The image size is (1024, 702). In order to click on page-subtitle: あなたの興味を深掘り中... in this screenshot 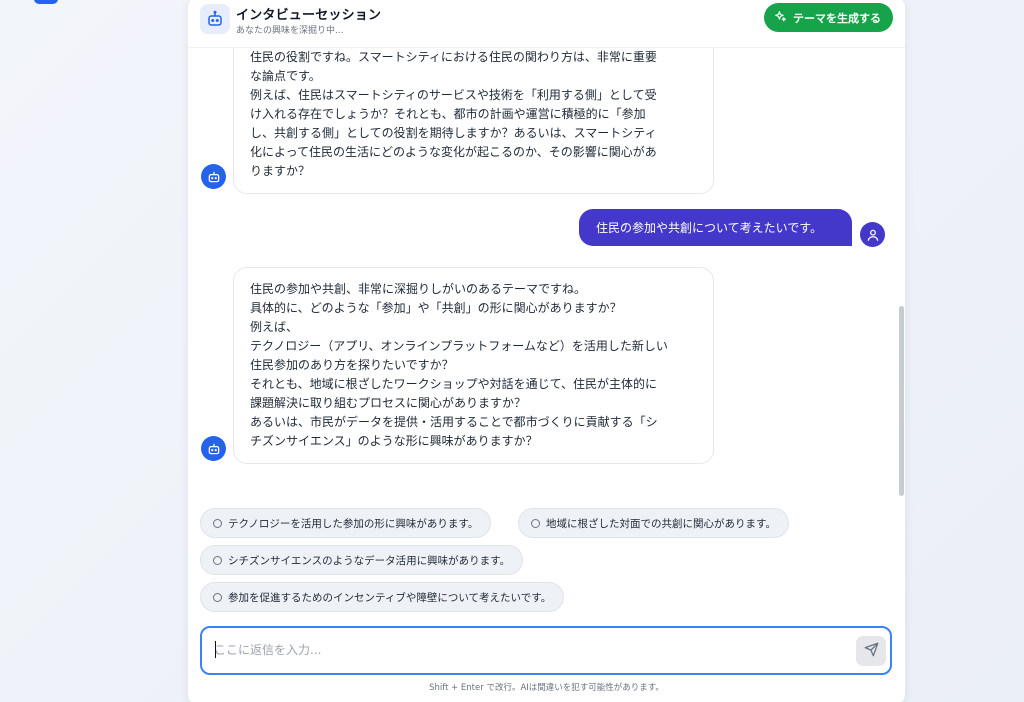, I will do `click(290, 31)`.